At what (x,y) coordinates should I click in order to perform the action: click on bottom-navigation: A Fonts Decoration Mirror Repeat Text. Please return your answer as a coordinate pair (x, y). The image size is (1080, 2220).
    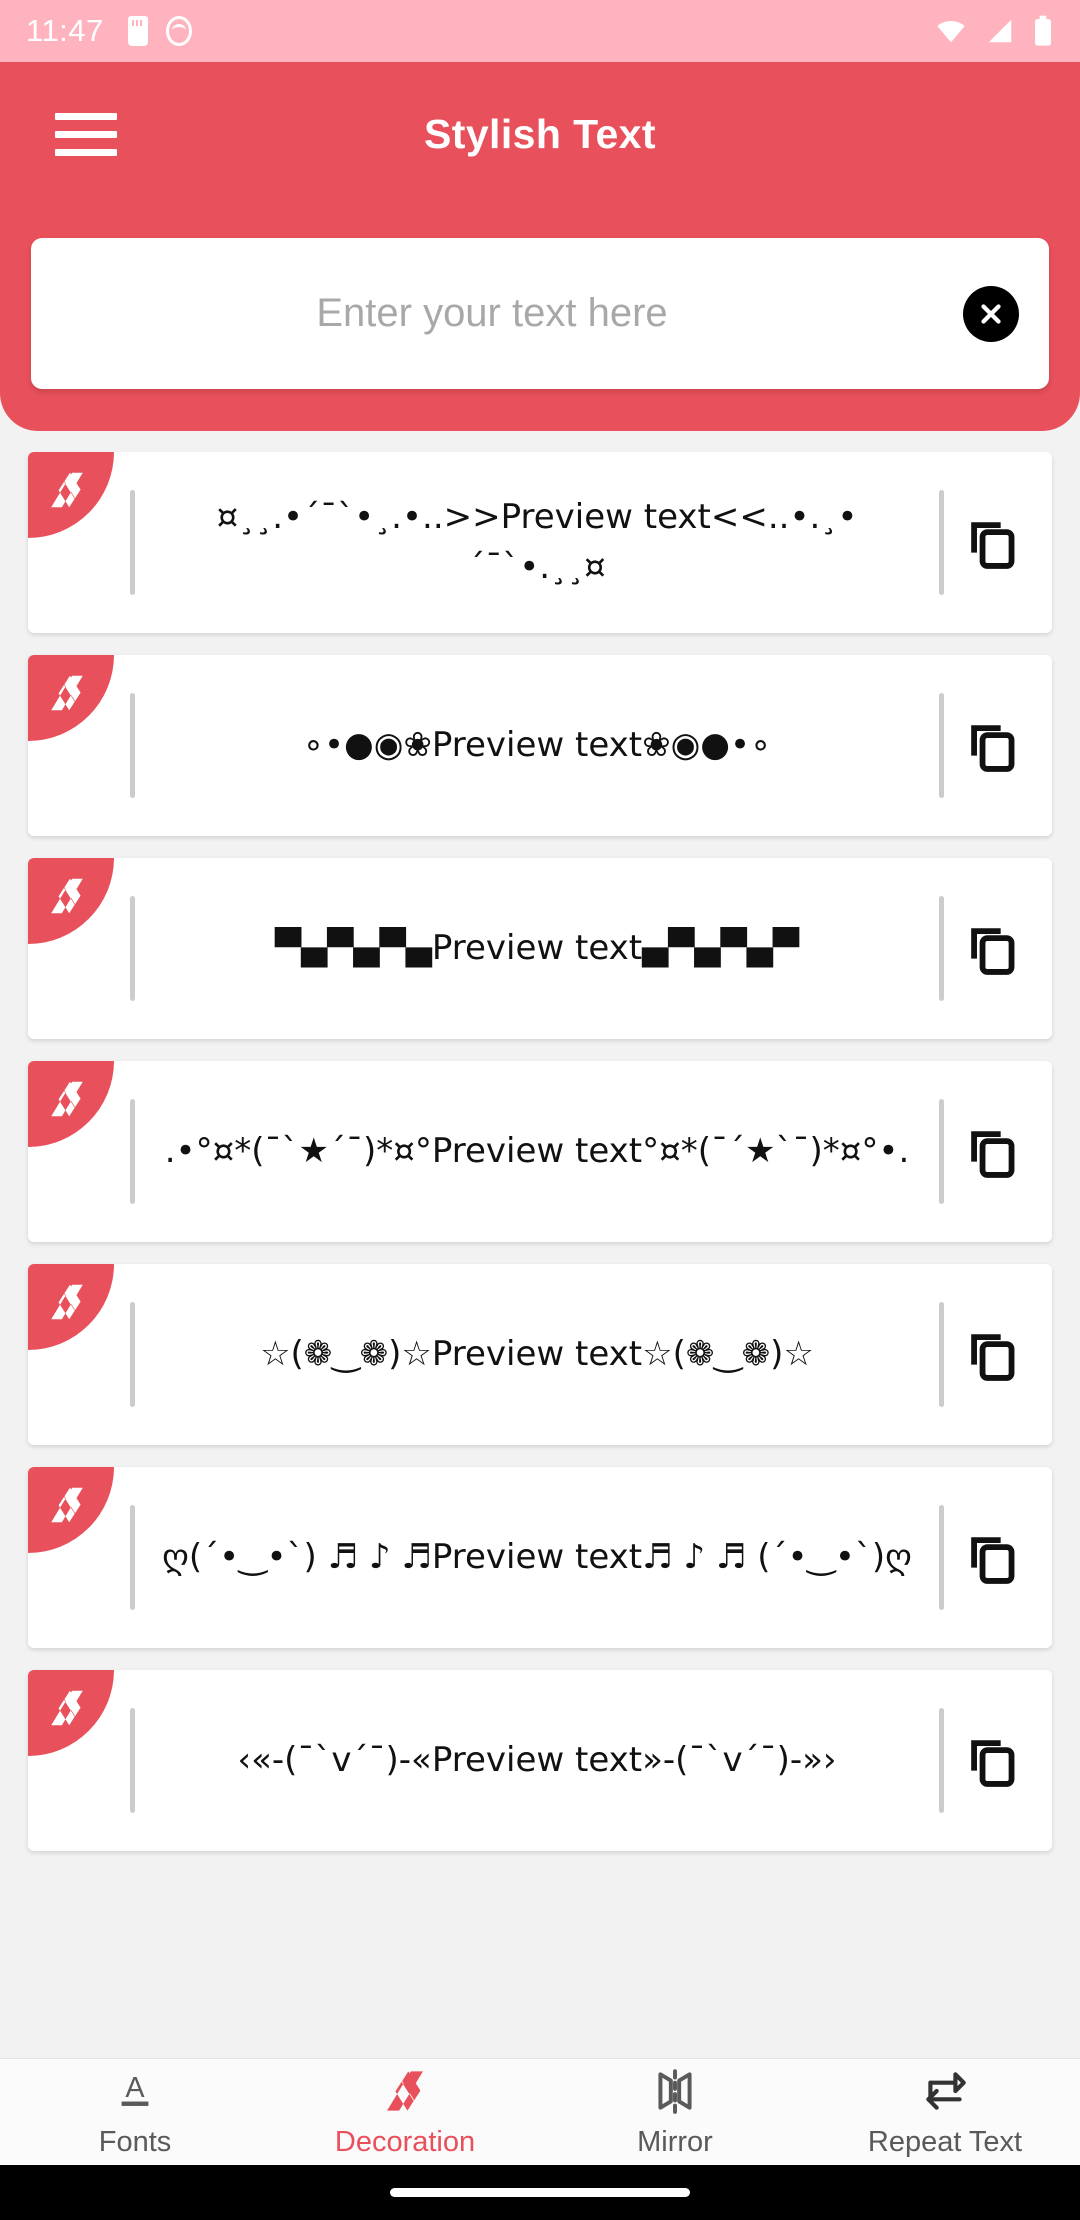
    Looking at the image, I should click on (540, 2111).